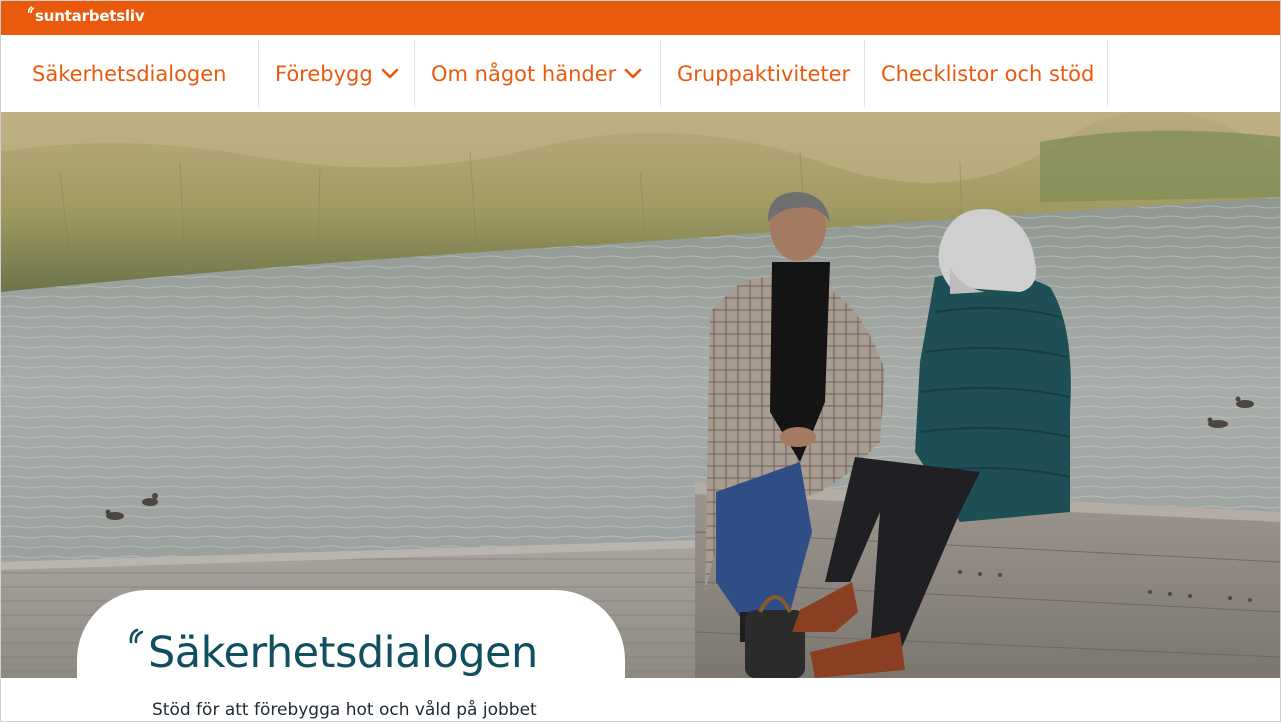 The height and width of the screenshot is (722, 1281). What do you see at coordinates (90, 16) in the screenshot?
I see `brand-name: suntarbetsliv` at bounding box center [90, 16].